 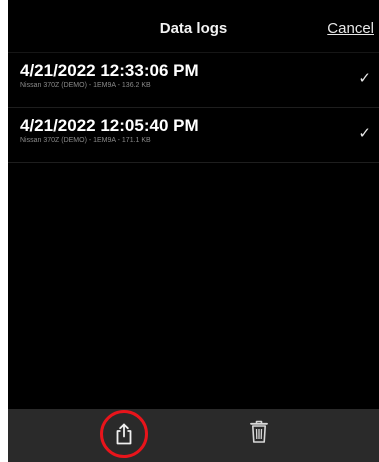 I want to click on page-title: Data logs, so click(x=193, y=28).